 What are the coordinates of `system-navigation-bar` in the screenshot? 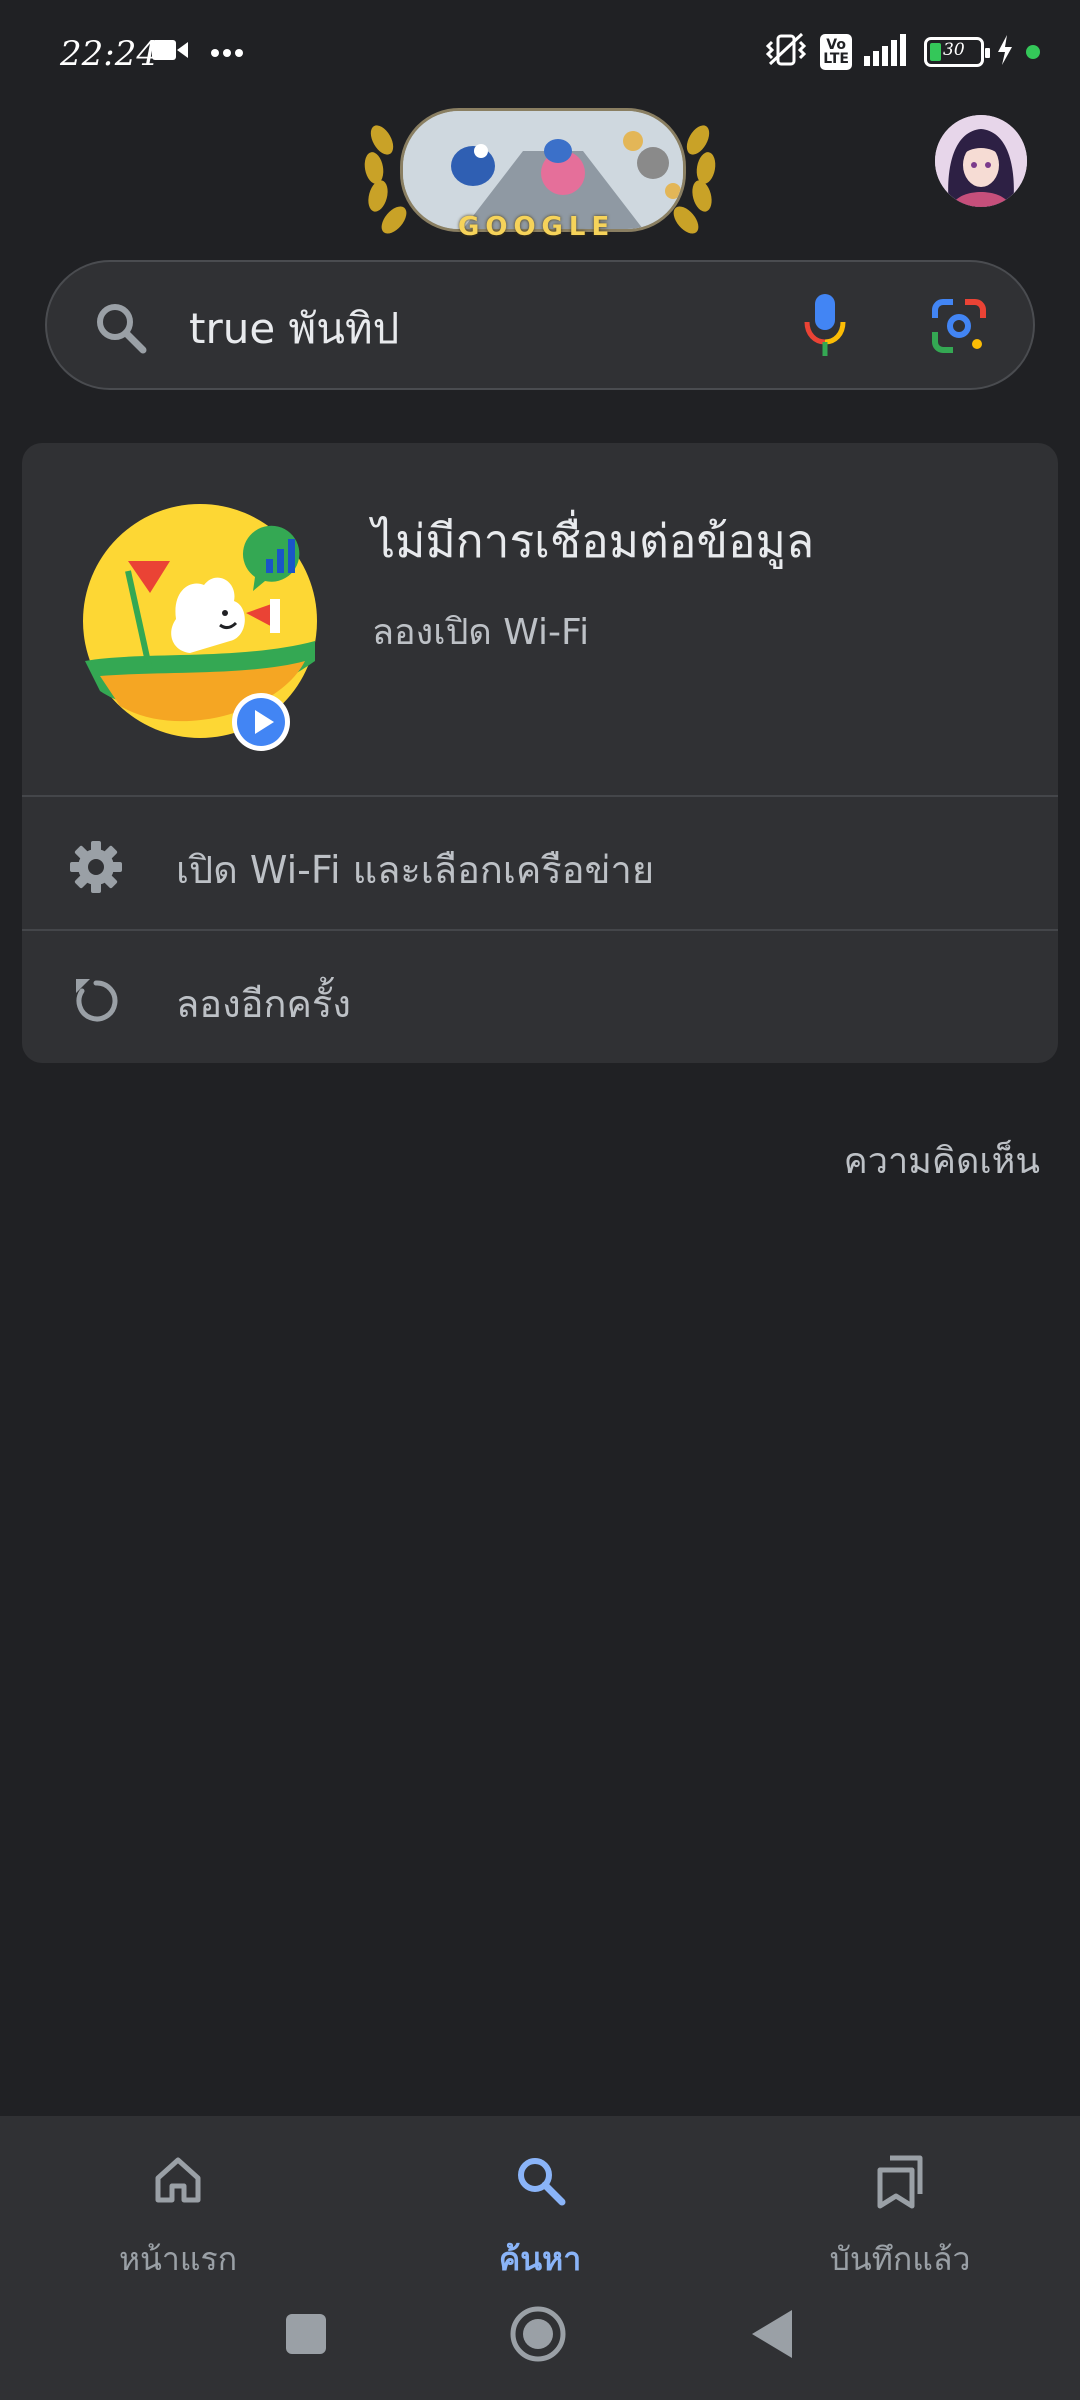 It's located at (540, 2336).